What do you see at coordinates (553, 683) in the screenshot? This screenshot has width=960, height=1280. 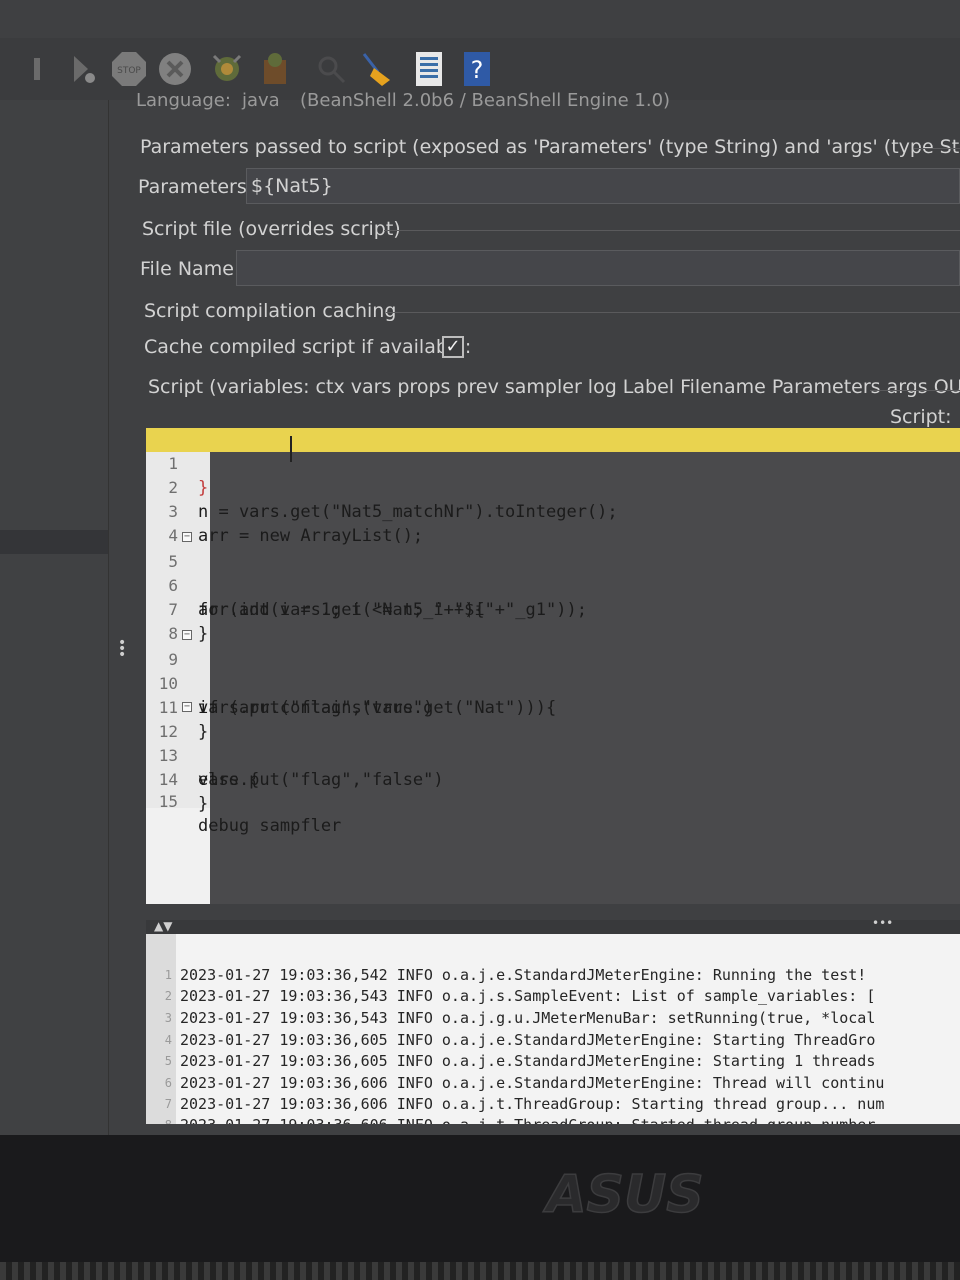 I see `code-line: 10 vars.put("flag","true")` at bounding box center [553, 683].